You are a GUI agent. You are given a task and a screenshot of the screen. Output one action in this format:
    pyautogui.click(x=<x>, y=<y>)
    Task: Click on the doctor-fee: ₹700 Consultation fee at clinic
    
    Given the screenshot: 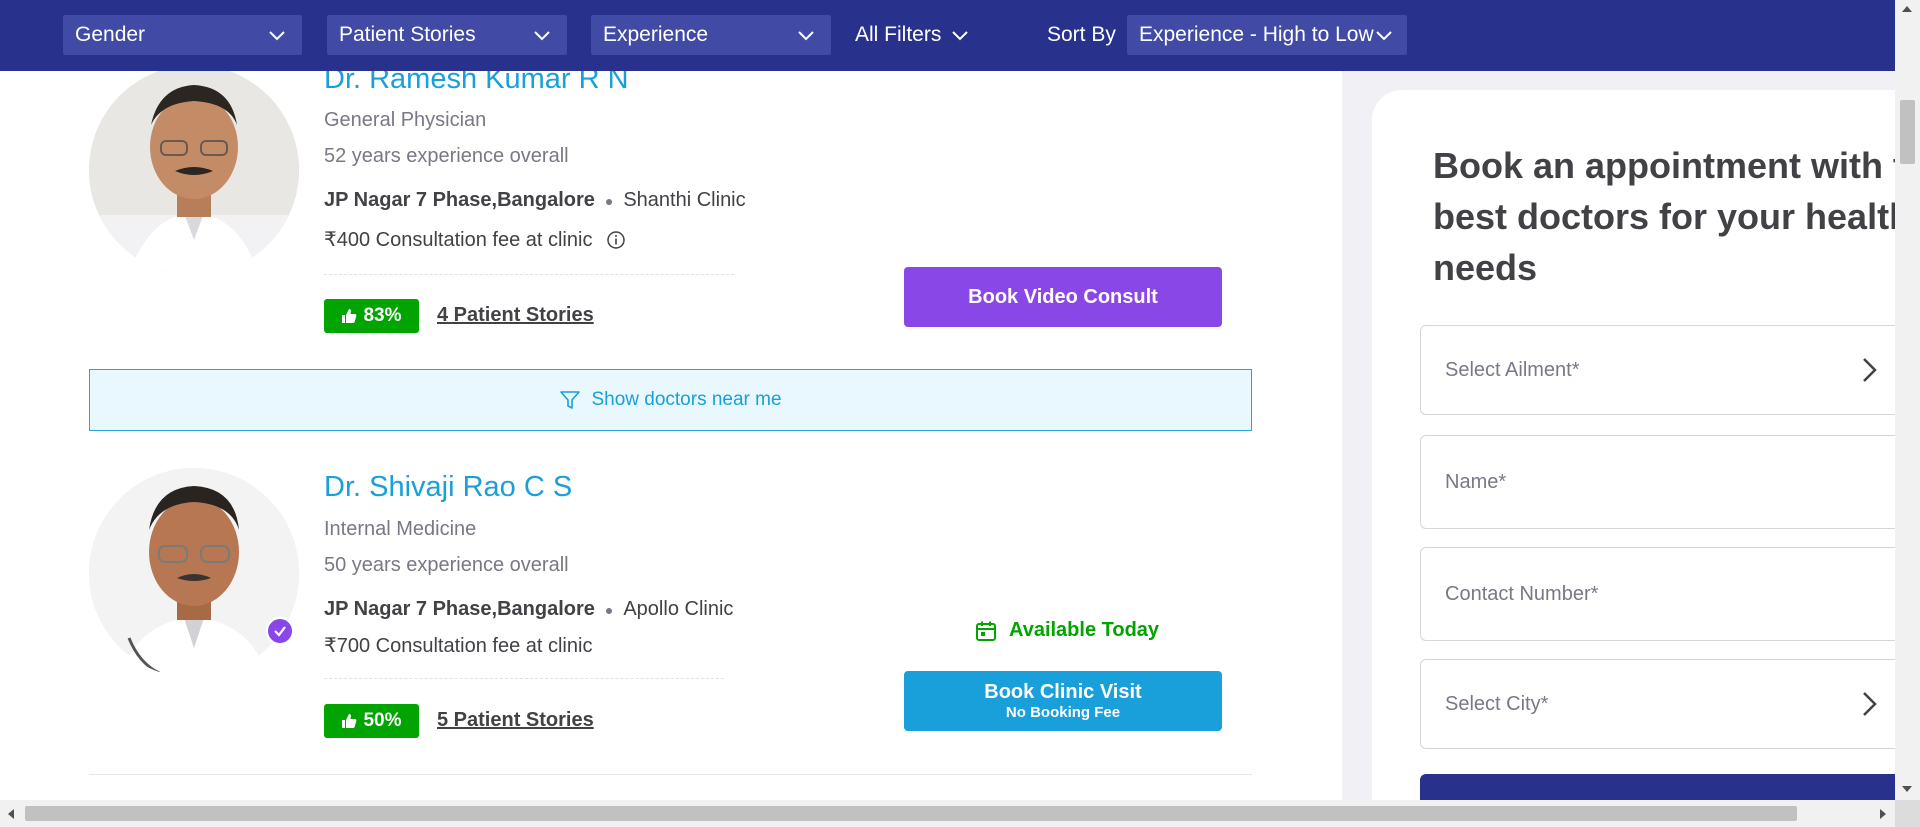 What is the action you would take?
    pyautogui.click(x=458, y=645)
    